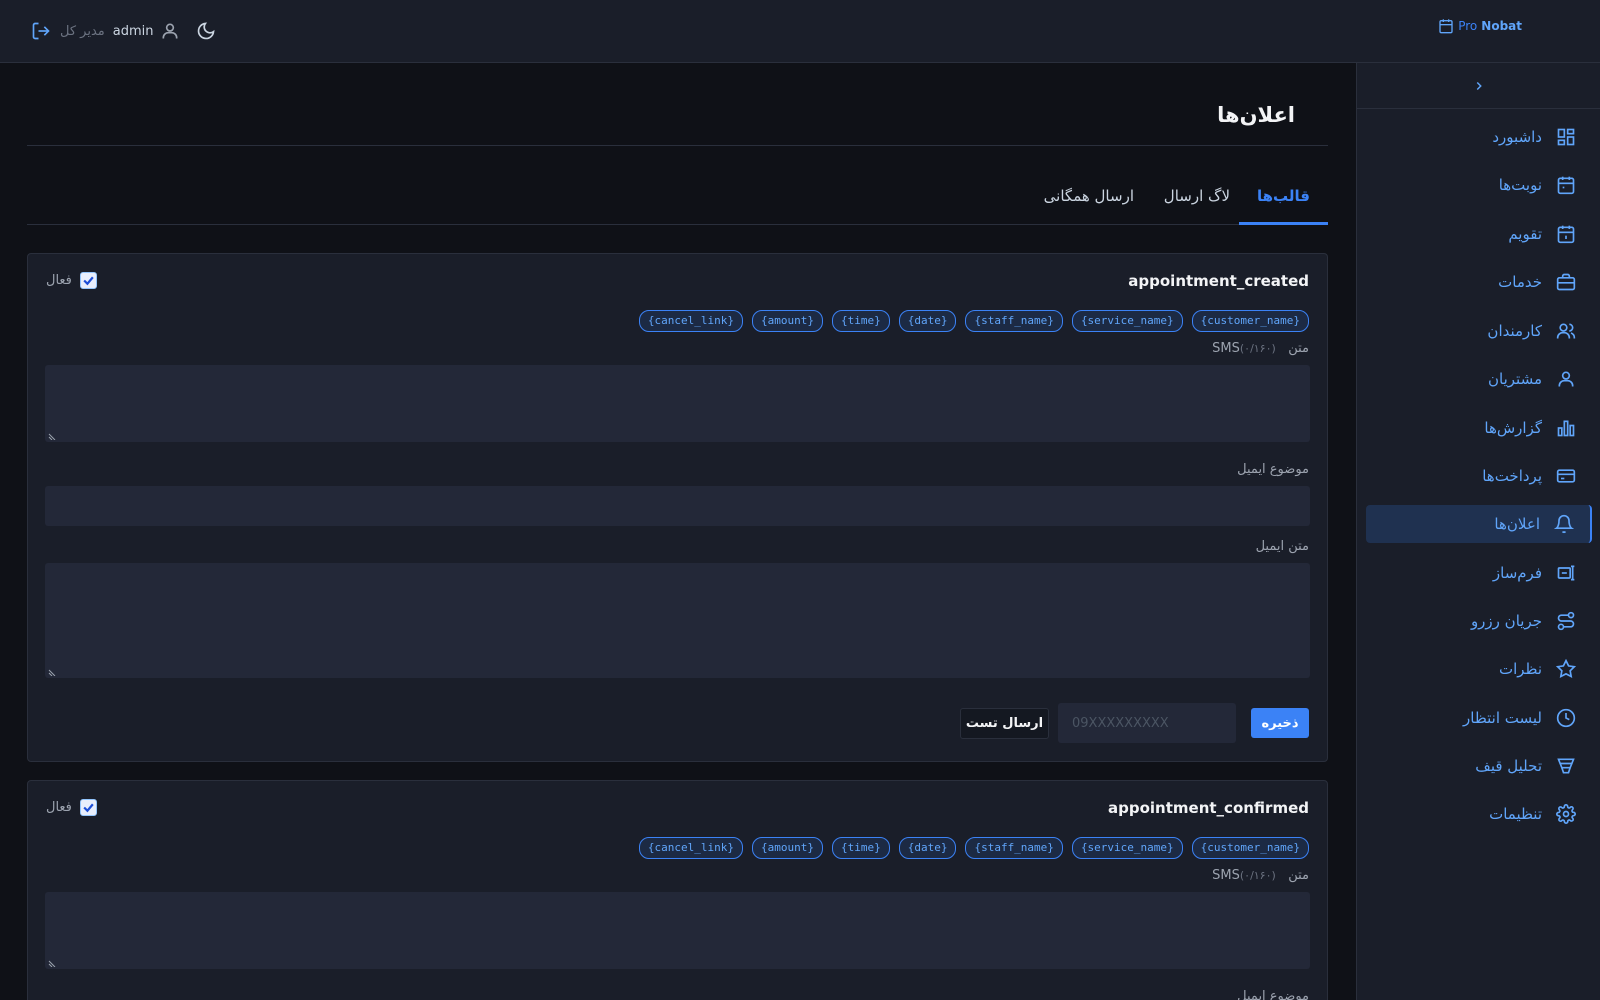 The height and width of the screenshot is (1000, 1600). Describe the element at coordinates (1479, 524) in the screenshot. I see `sidebar-item-notifications: اعلان‌ها` at that location.